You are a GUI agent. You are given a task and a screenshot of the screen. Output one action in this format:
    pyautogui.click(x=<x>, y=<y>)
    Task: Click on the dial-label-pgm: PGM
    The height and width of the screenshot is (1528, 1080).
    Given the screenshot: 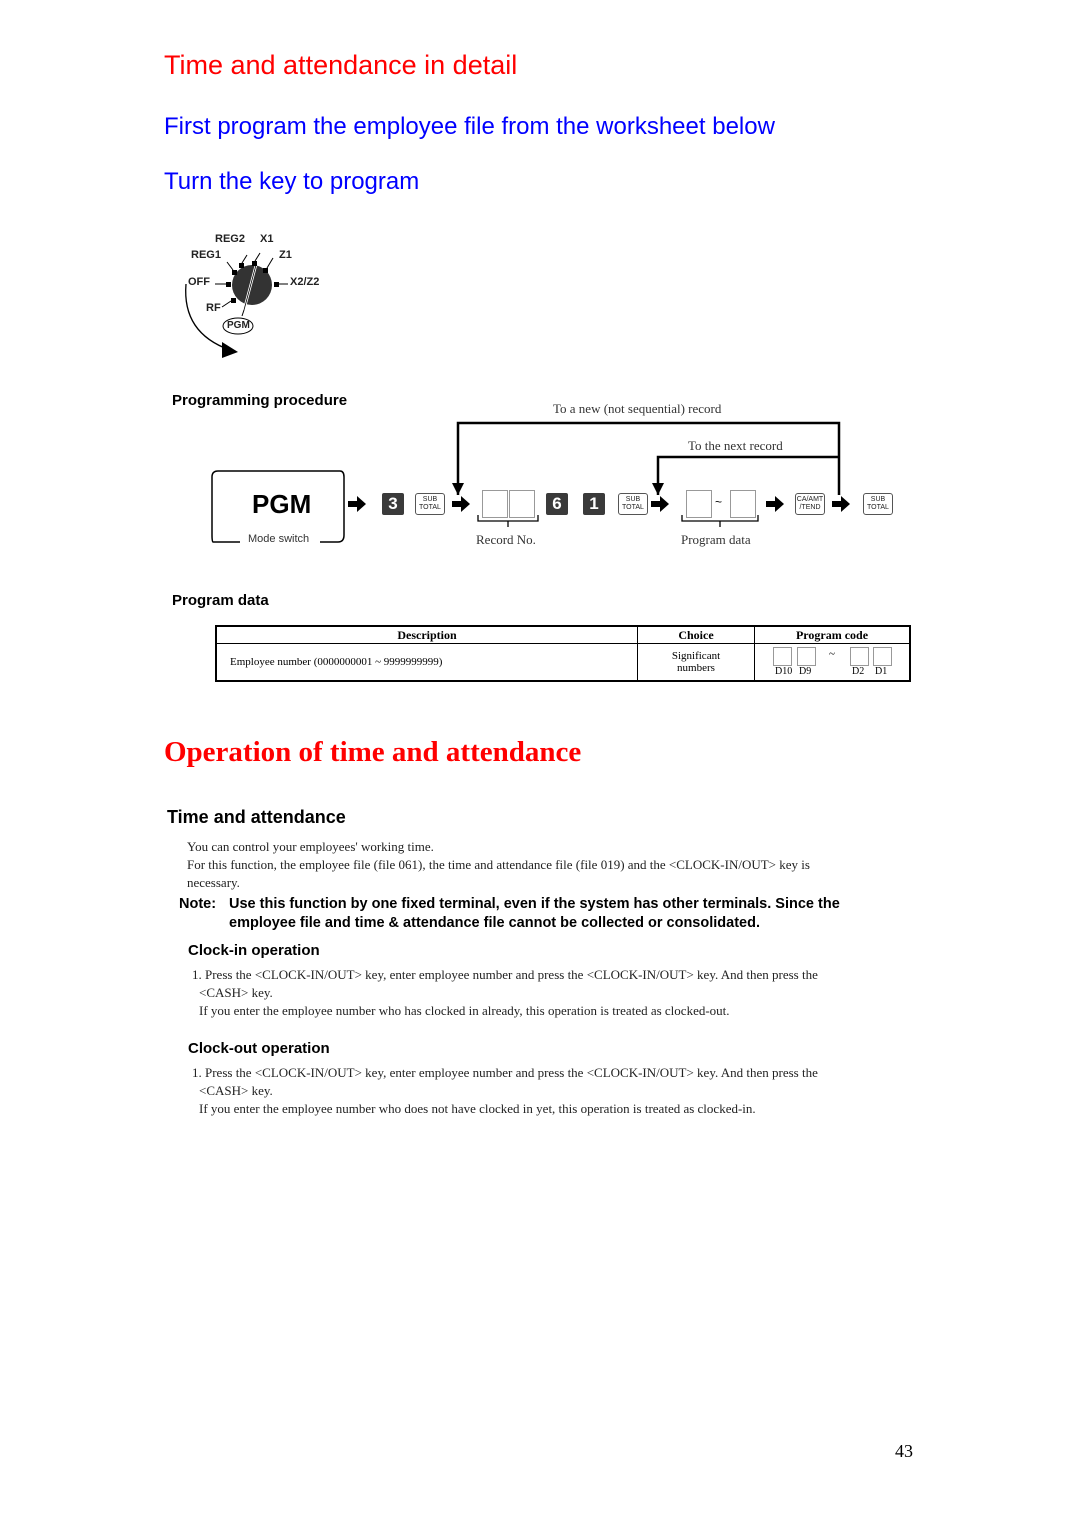 What is the action you would take?
    pyautogui.click(x=238, y=325)
    